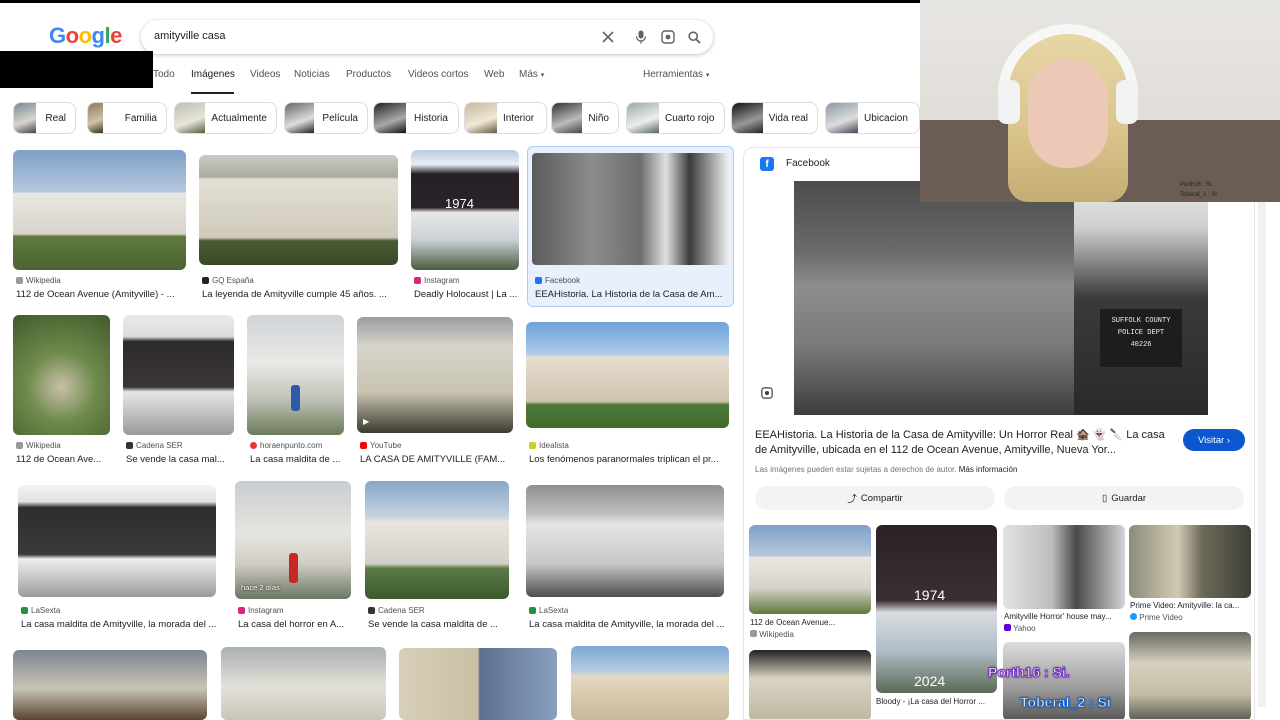 The width and height of the screenshot is (1280, 720). What do you see at coordinates (1009, 102) in the screenshot?
I see `headphone-cup-left` at bounding box center [1009, 102].